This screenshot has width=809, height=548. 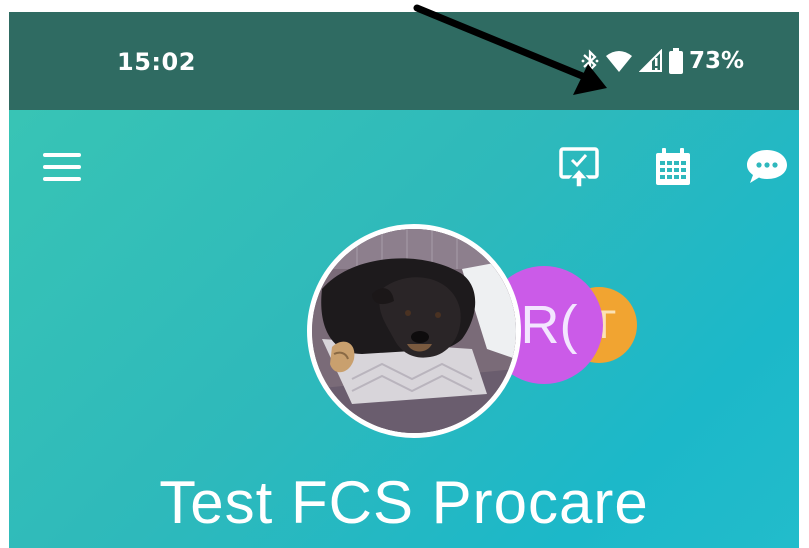 I want to click on avatar-initials-label: R(, so click(x=549, y=325).